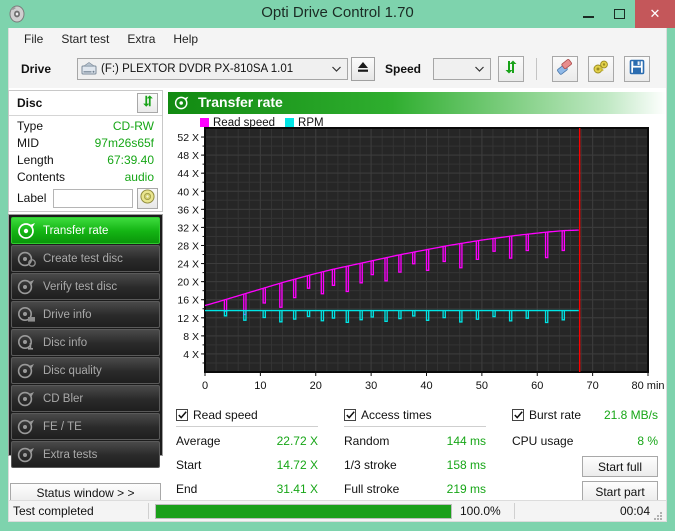 This screenshot has width=675, height=531. I want to click on svg-text: 40, so click(426, 386).